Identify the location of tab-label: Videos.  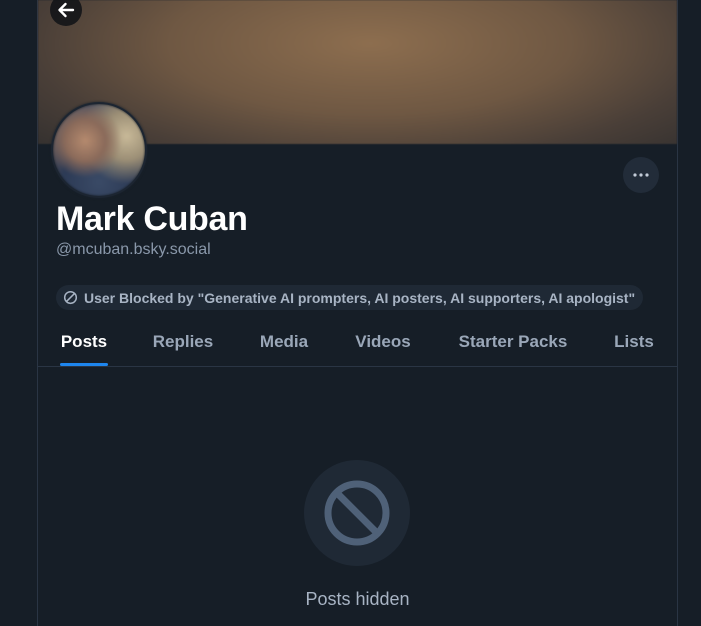
(383, 341).